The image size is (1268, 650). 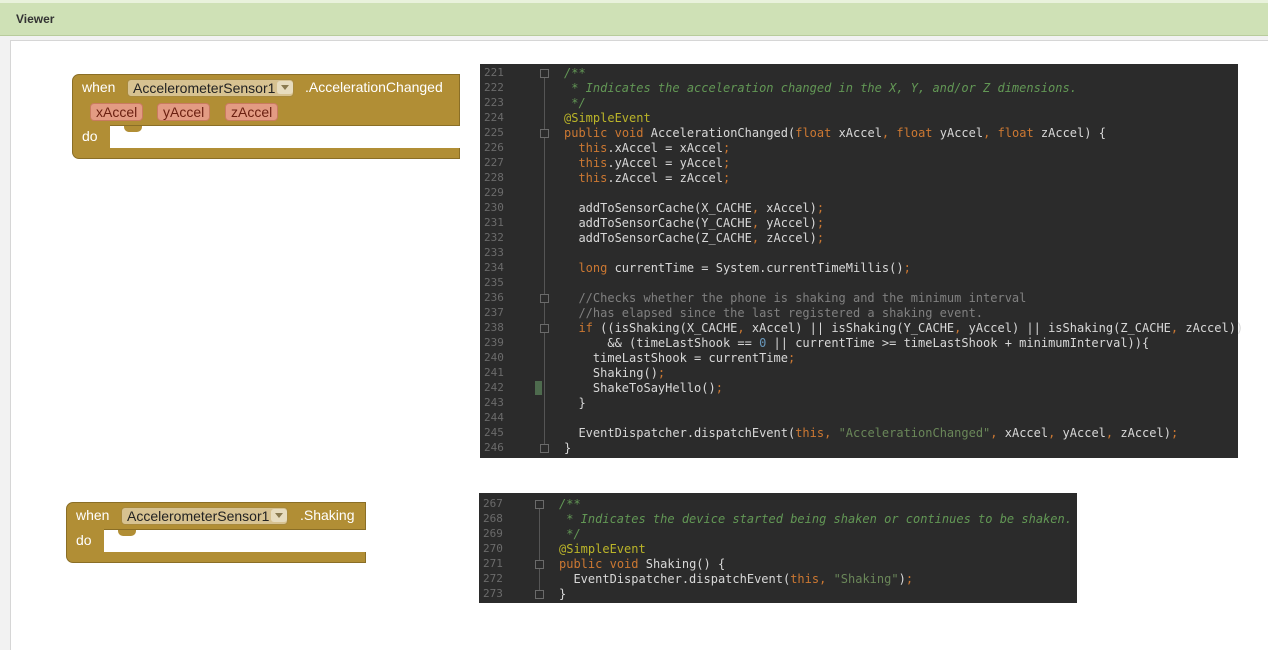 What do you see at coordinates (493, 533) in the screenshot?
I see `line-number: 269` at bounding box center [493, 533].